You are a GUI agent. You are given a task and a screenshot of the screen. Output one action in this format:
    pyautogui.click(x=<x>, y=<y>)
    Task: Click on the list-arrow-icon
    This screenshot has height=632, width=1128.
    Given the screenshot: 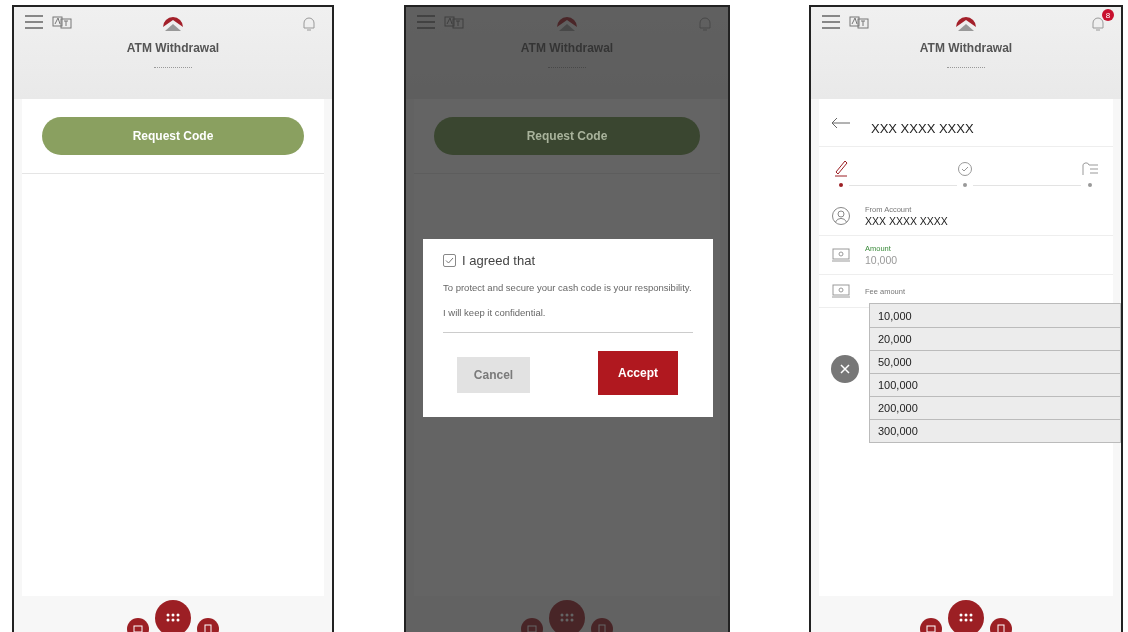 What is the action you would take?
    pyautogui.click(x=1090, y=169)
    